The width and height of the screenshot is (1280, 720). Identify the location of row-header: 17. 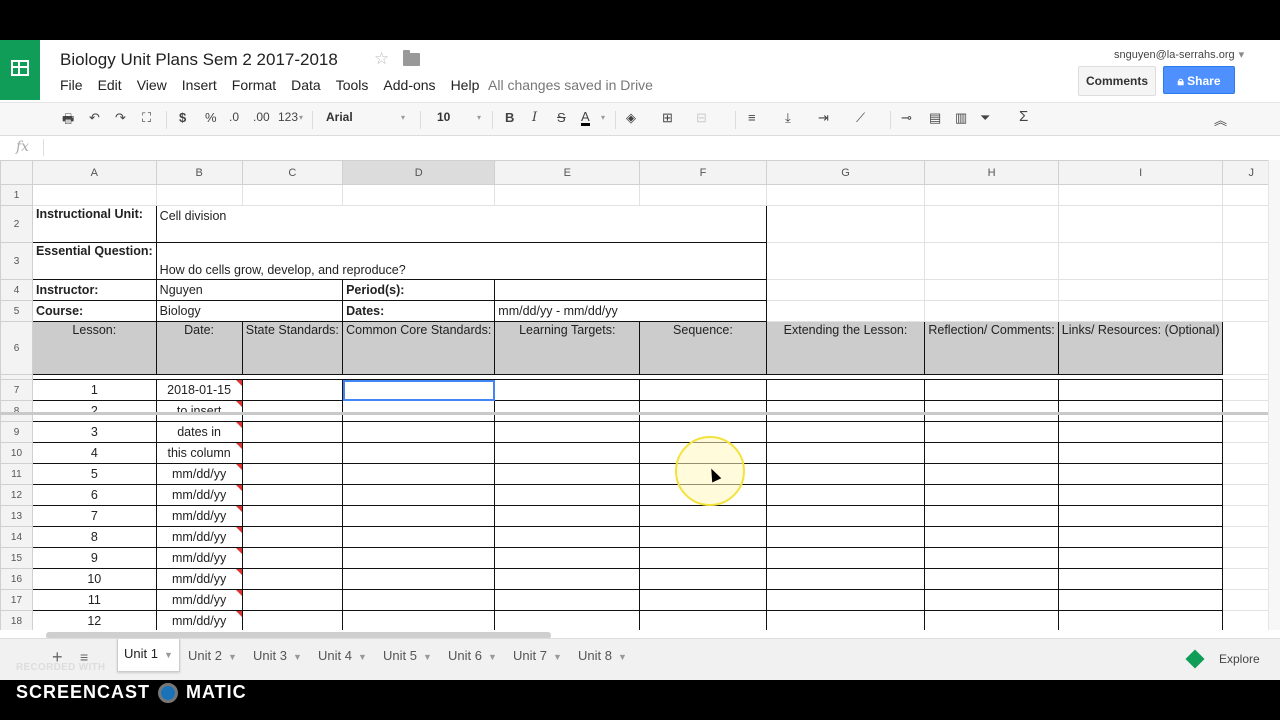
(16, 600).